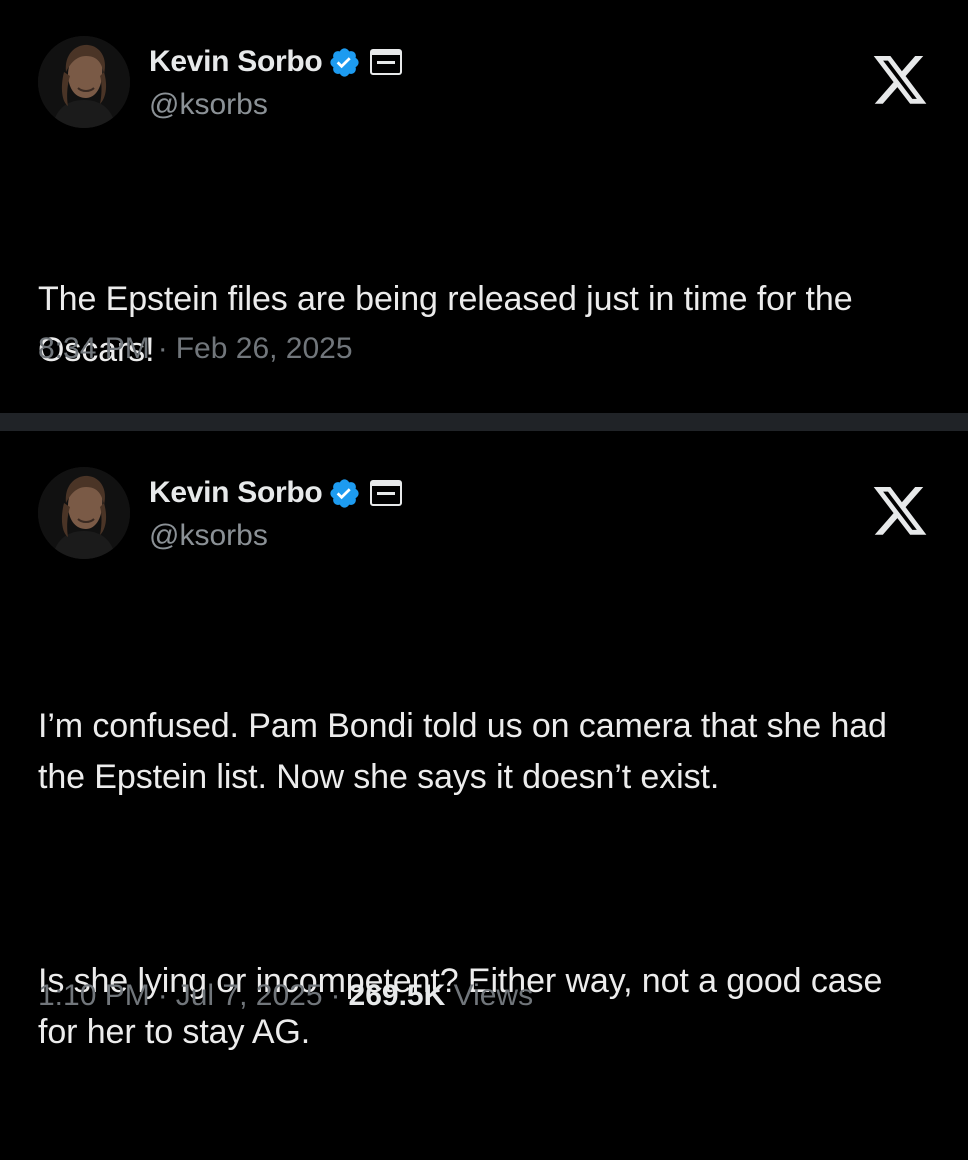 Image resolution: width=968 pixels, height=1160 pixels. I want to click on tweet-meta: 8:34 PM · Feb 26, 2025, so click(195, 349).